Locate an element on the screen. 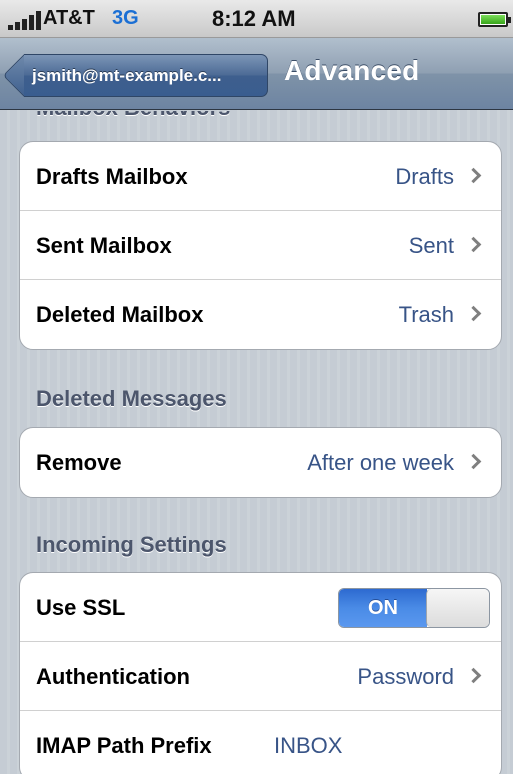 Image resolution: width=513 pixels, height=774 pixels. section-header-mailbox-behaviors: Mailbox Behaviors is located at coordinates (133, 116).